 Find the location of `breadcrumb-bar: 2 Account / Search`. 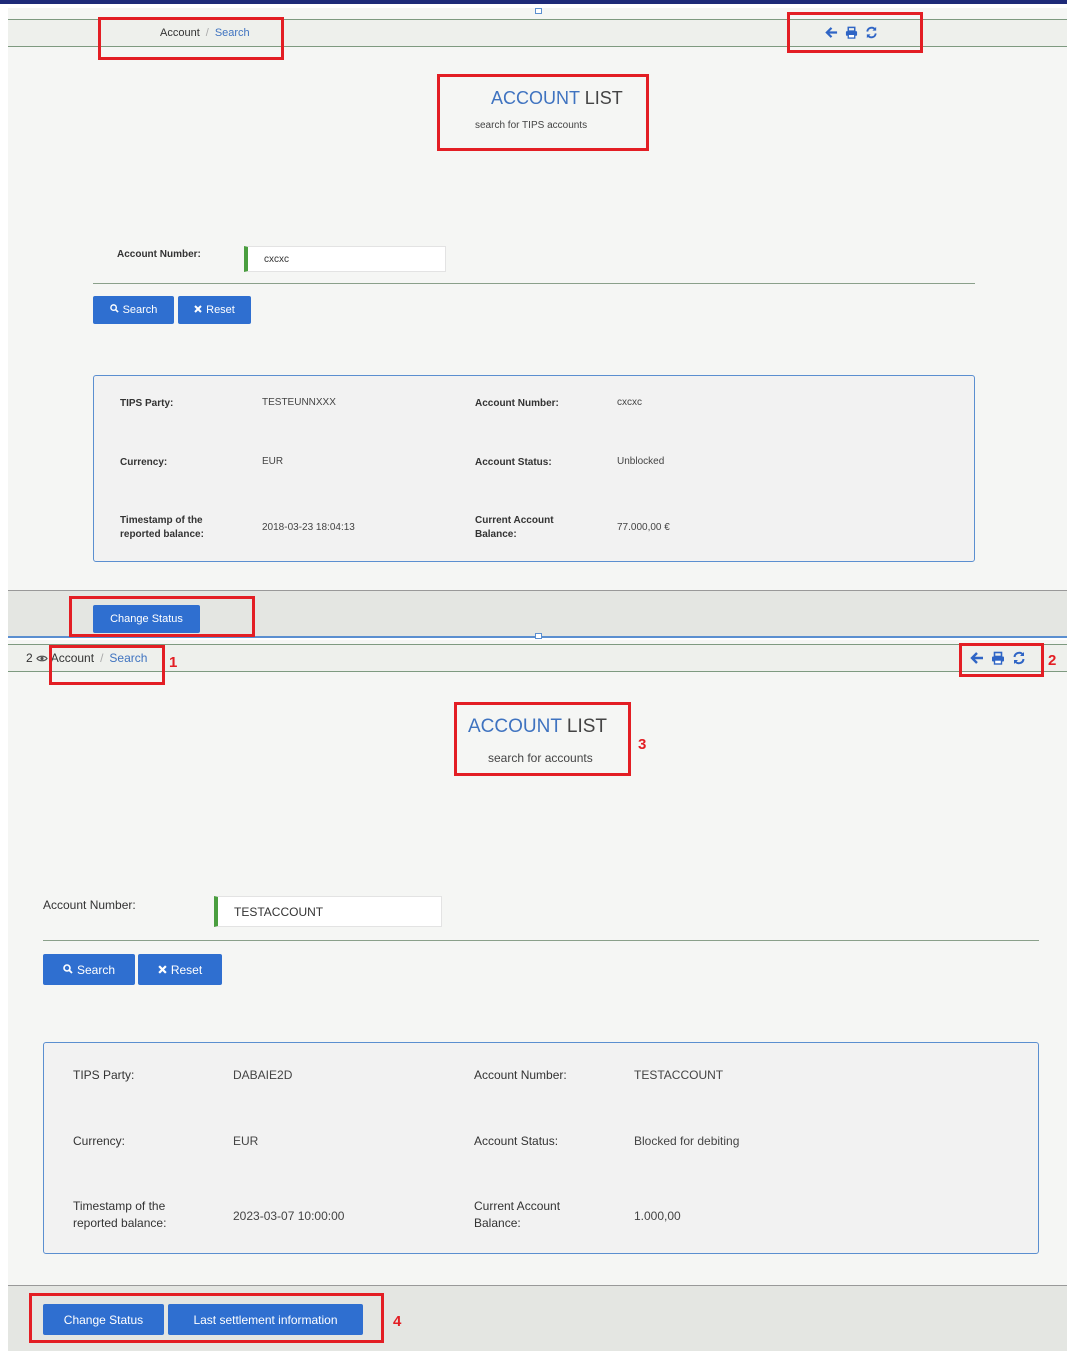

breadcrumb-bar: 2 Account / Search is located at coordinates (537, 658).